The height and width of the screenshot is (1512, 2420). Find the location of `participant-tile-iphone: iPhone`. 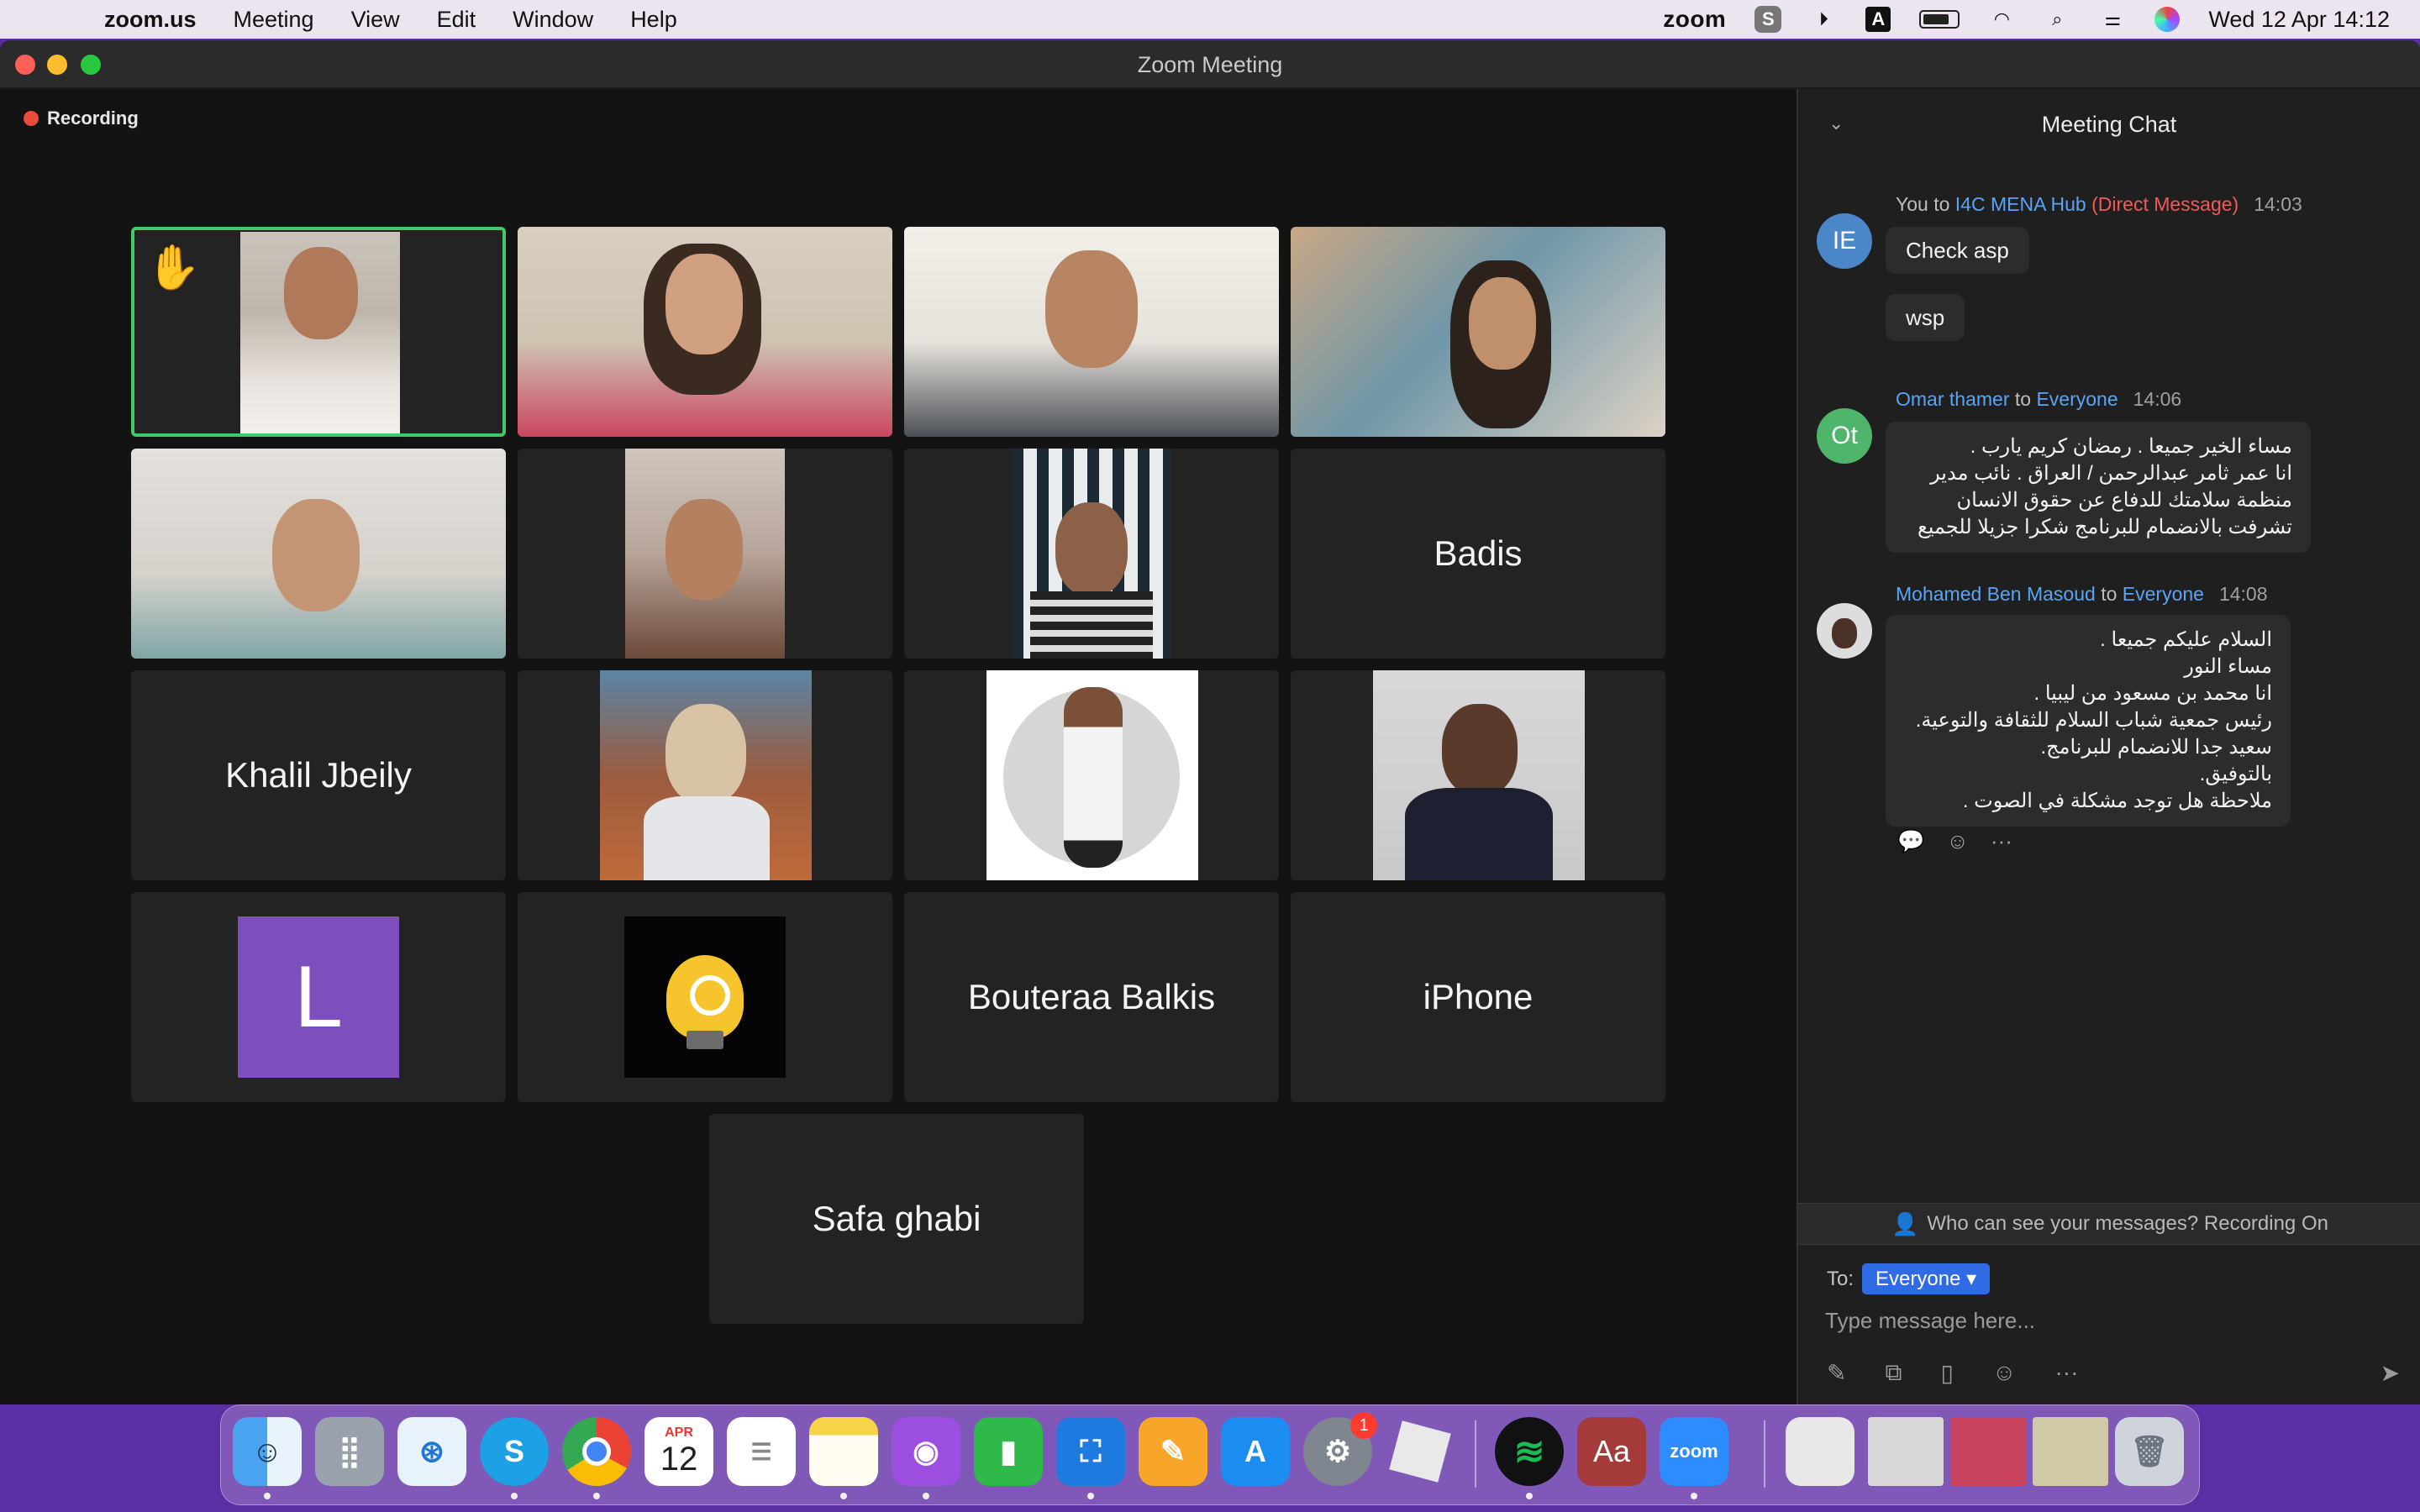

participant-tile-iphone: iPhone is located at coordinates (1478, 997).